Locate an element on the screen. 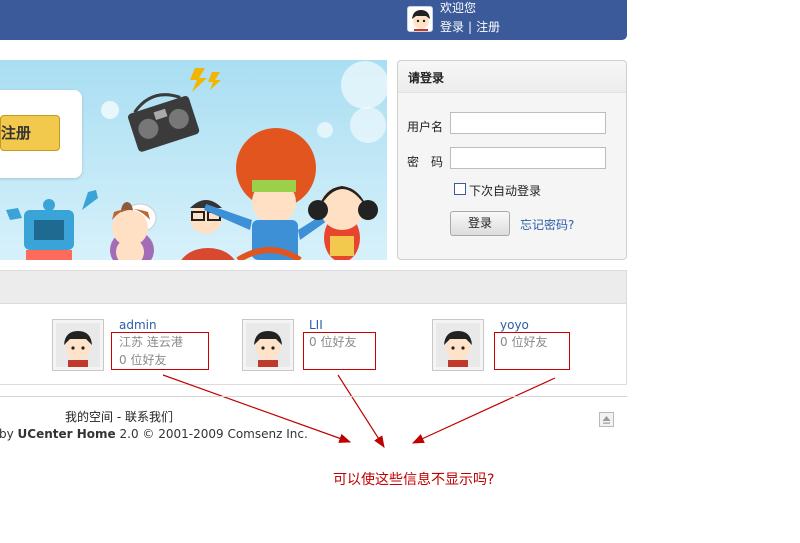  login-panel: 请登录 用户名 密 码 下次自动登录 登录 忘记密码? is located at coordinates (512, 160).